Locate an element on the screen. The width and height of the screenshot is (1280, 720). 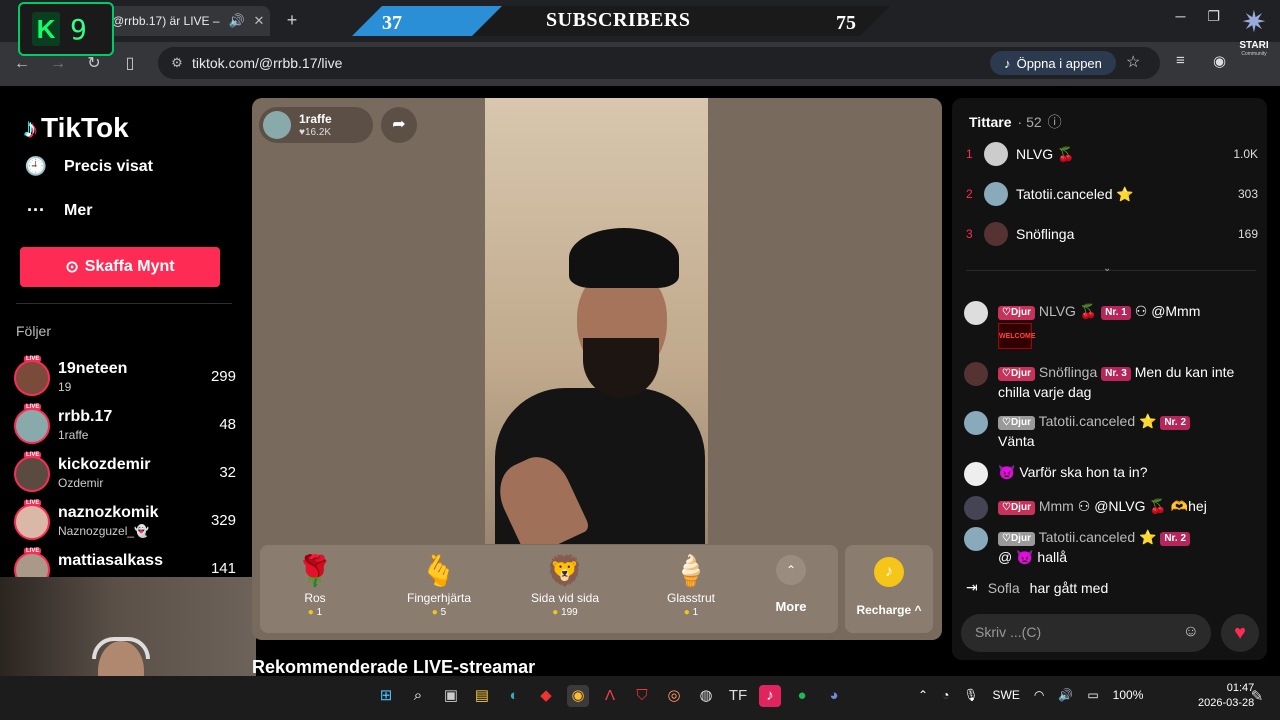
like-heart-button: ♥ is located at coordinates (1240, 633).